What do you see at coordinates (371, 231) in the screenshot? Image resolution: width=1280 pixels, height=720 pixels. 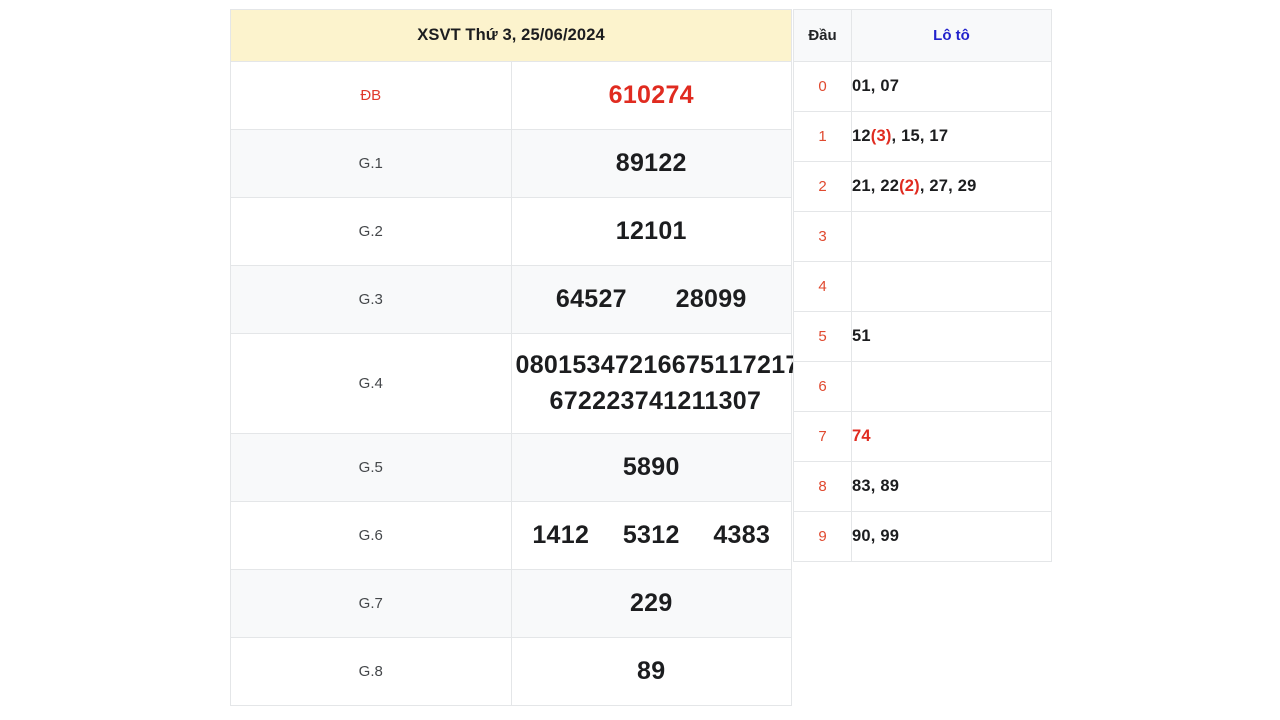 I see `prize-label-g2: G.2` at bounding box center [371, 231].